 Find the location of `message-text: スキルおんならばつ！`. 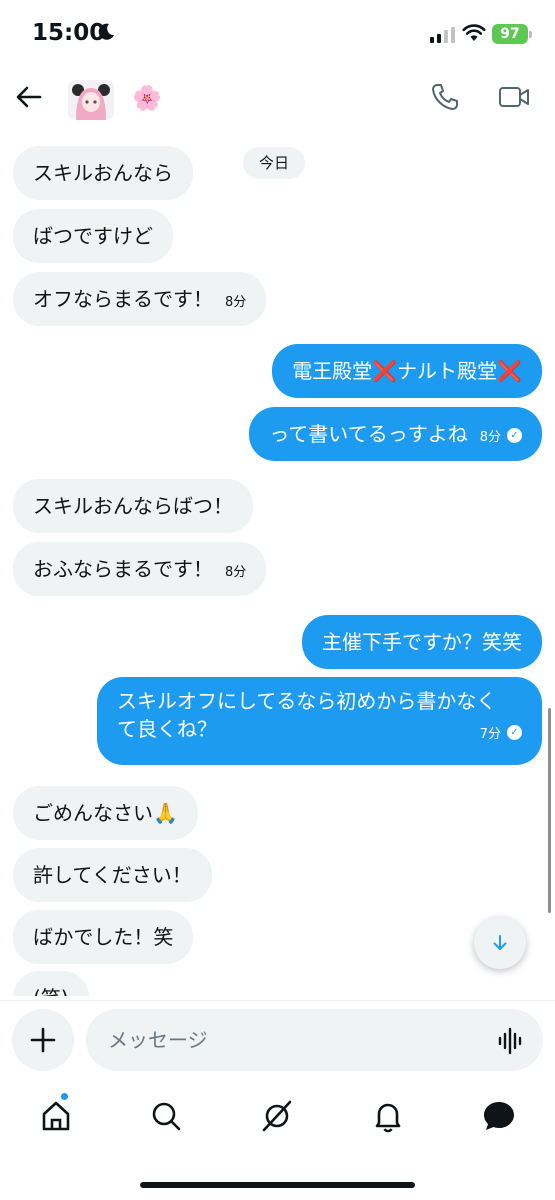

message-text: スキルおんならばつ！ is located at coordinates (133, 506).